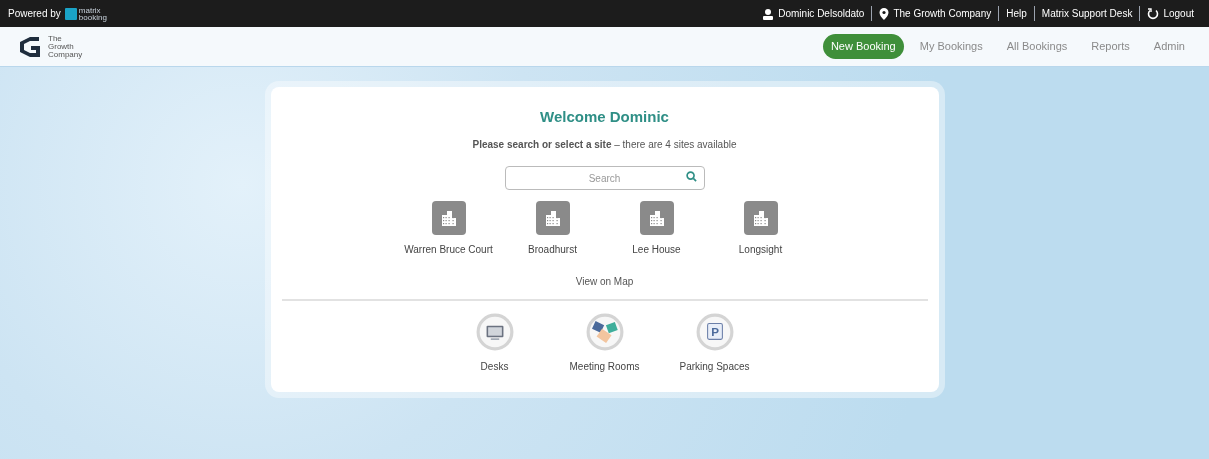 The image size is (1209, 459). I want to click on site-name: Warren Bruce Court, so click(448, 249).